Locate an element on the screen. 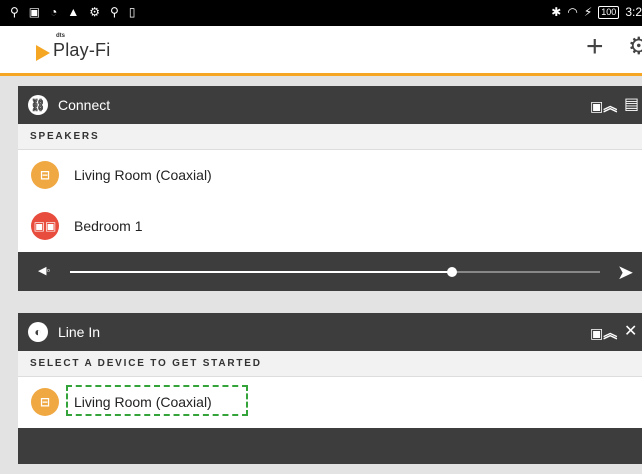 Image resolution: width=642 pixels, height=474 pixels. linein-title: Line In is located at coordinates (79, 332).